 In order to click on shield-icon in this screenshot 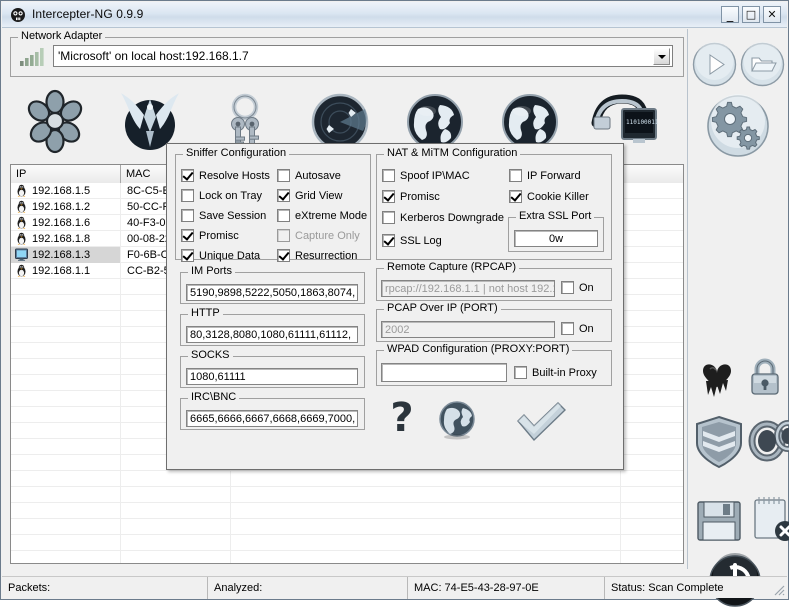, I will do `click(719, 442)`.